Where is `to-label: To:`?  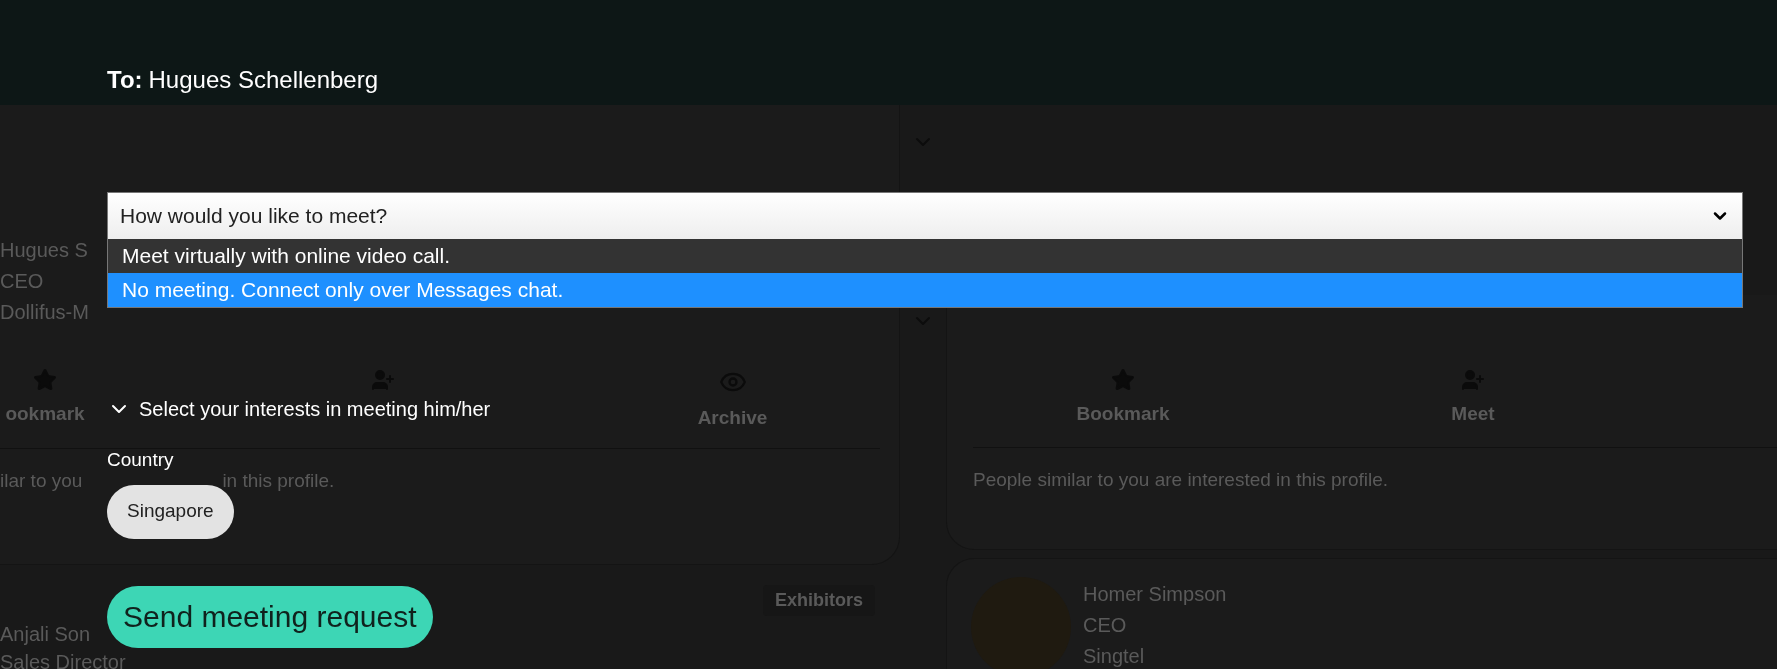
to-label: To: is located at coordinates (125, 80).